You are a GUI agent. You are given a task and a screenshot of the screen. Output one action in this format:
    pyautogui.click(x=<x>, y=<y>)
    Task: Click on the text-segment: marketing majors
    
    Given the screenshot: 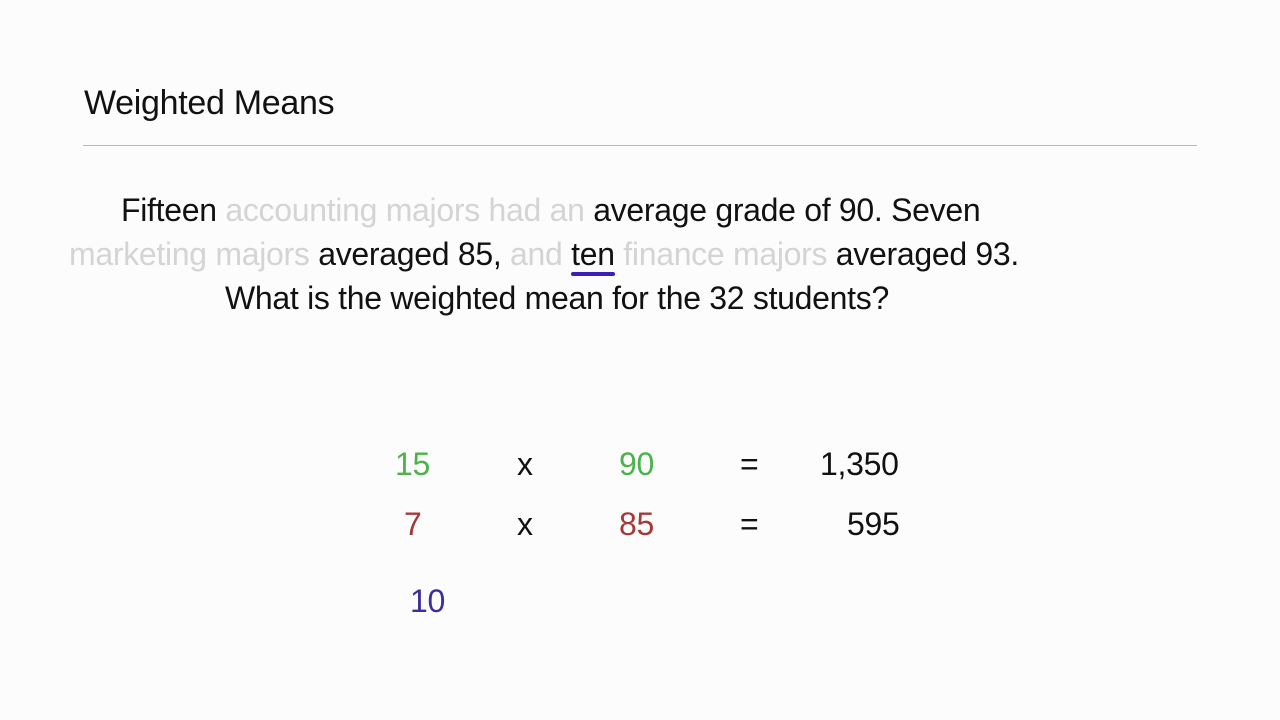 What is the action you would take?
    pyautogui.click(x=194, y=254)
    